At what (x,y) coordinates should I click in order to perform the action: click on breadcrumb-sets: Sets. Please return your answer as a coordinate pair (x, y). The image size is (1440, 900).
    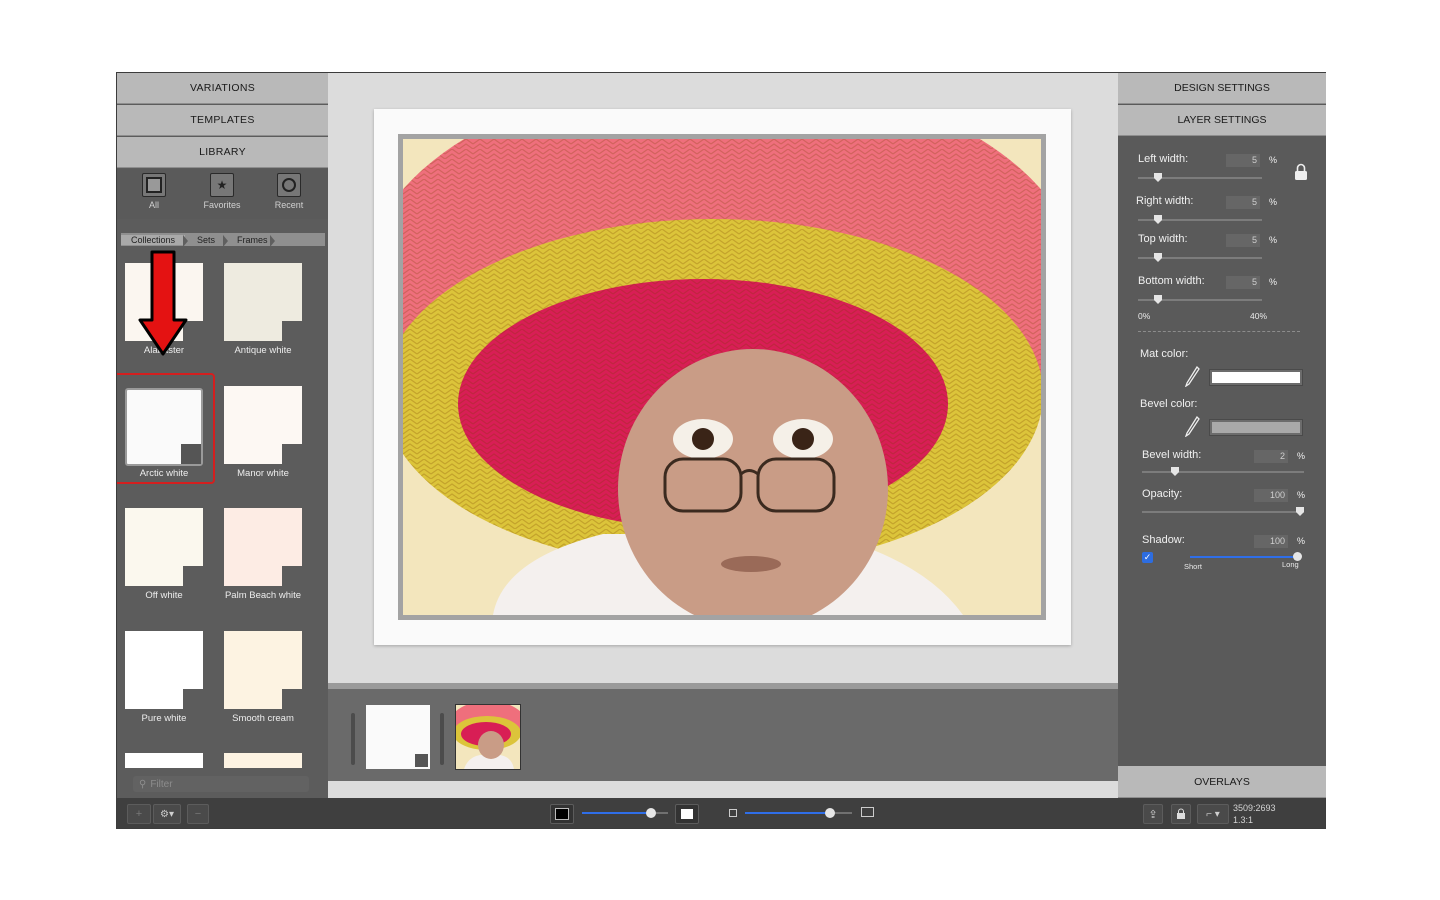
    Looking at the image, I should click on (207, 240).